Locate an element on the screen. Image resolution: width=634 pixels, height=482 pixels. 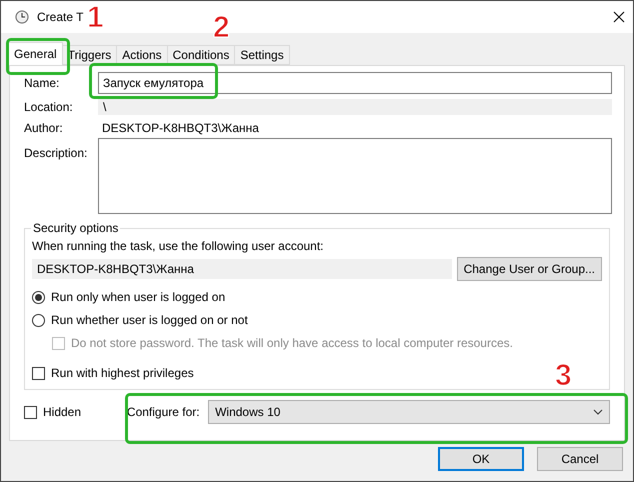
group-title: Security options is located at coordinates (75, 228).